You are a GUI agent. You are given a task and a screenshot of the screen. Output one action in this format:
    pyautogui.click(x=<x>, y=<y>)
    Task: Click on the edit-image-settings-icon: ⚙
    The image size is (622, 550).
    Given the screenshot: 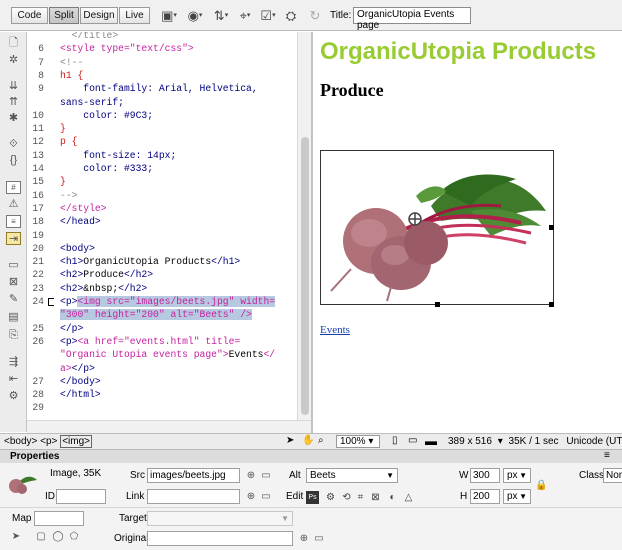 What is the action you would take?
    pyautogui.click(x=330, y=497)
    